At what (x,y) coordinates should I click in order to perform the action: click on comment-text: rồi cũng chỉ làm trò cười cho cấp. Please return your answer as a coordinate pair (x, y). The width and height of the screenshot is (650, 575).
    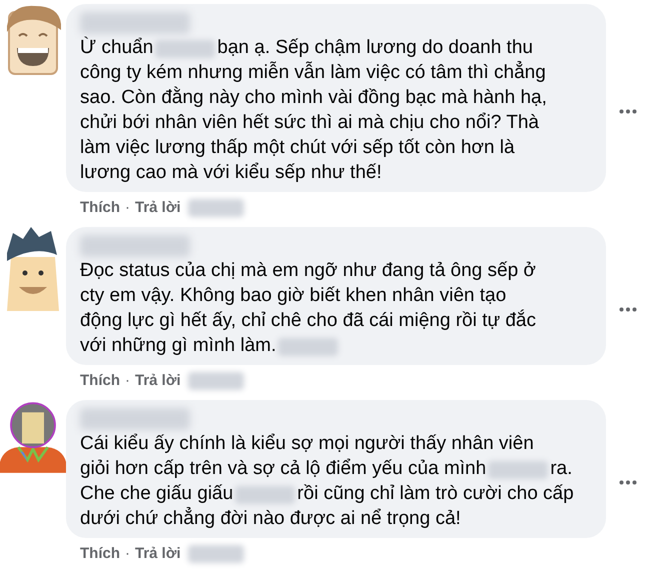
    Looking at the image, I should click on (435, 494).